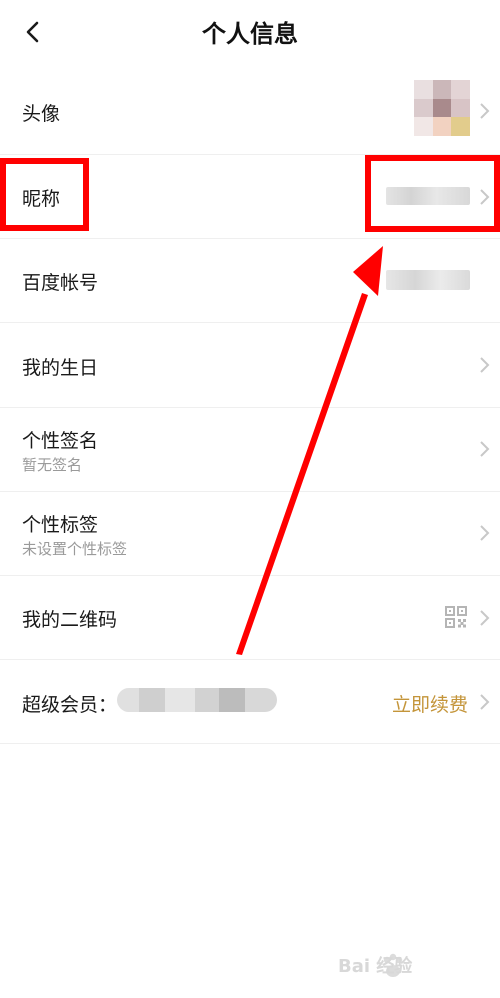  Describe the element at coordinates (60, 441) in the screenshot. I see `row-label-signature: 个性签名` at that location.